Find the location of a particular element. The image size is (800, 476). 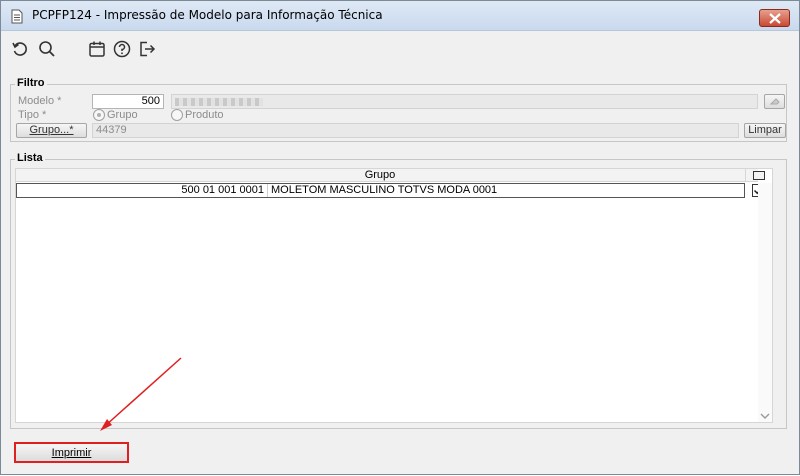

limpar-button-label: Limpar is located at coordinates (765, 130).